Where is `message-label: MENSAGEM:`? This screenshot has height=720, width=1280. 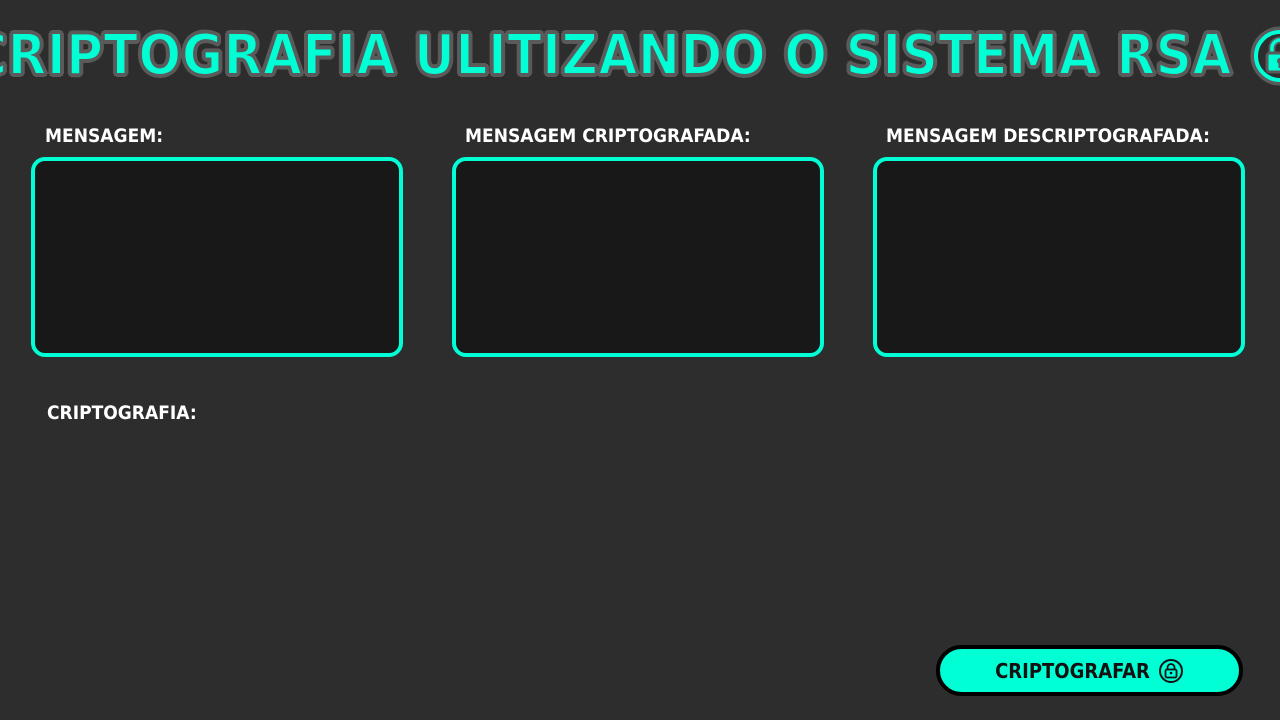 message-label: MENSAGEM: is located at coordinates (104, 136).